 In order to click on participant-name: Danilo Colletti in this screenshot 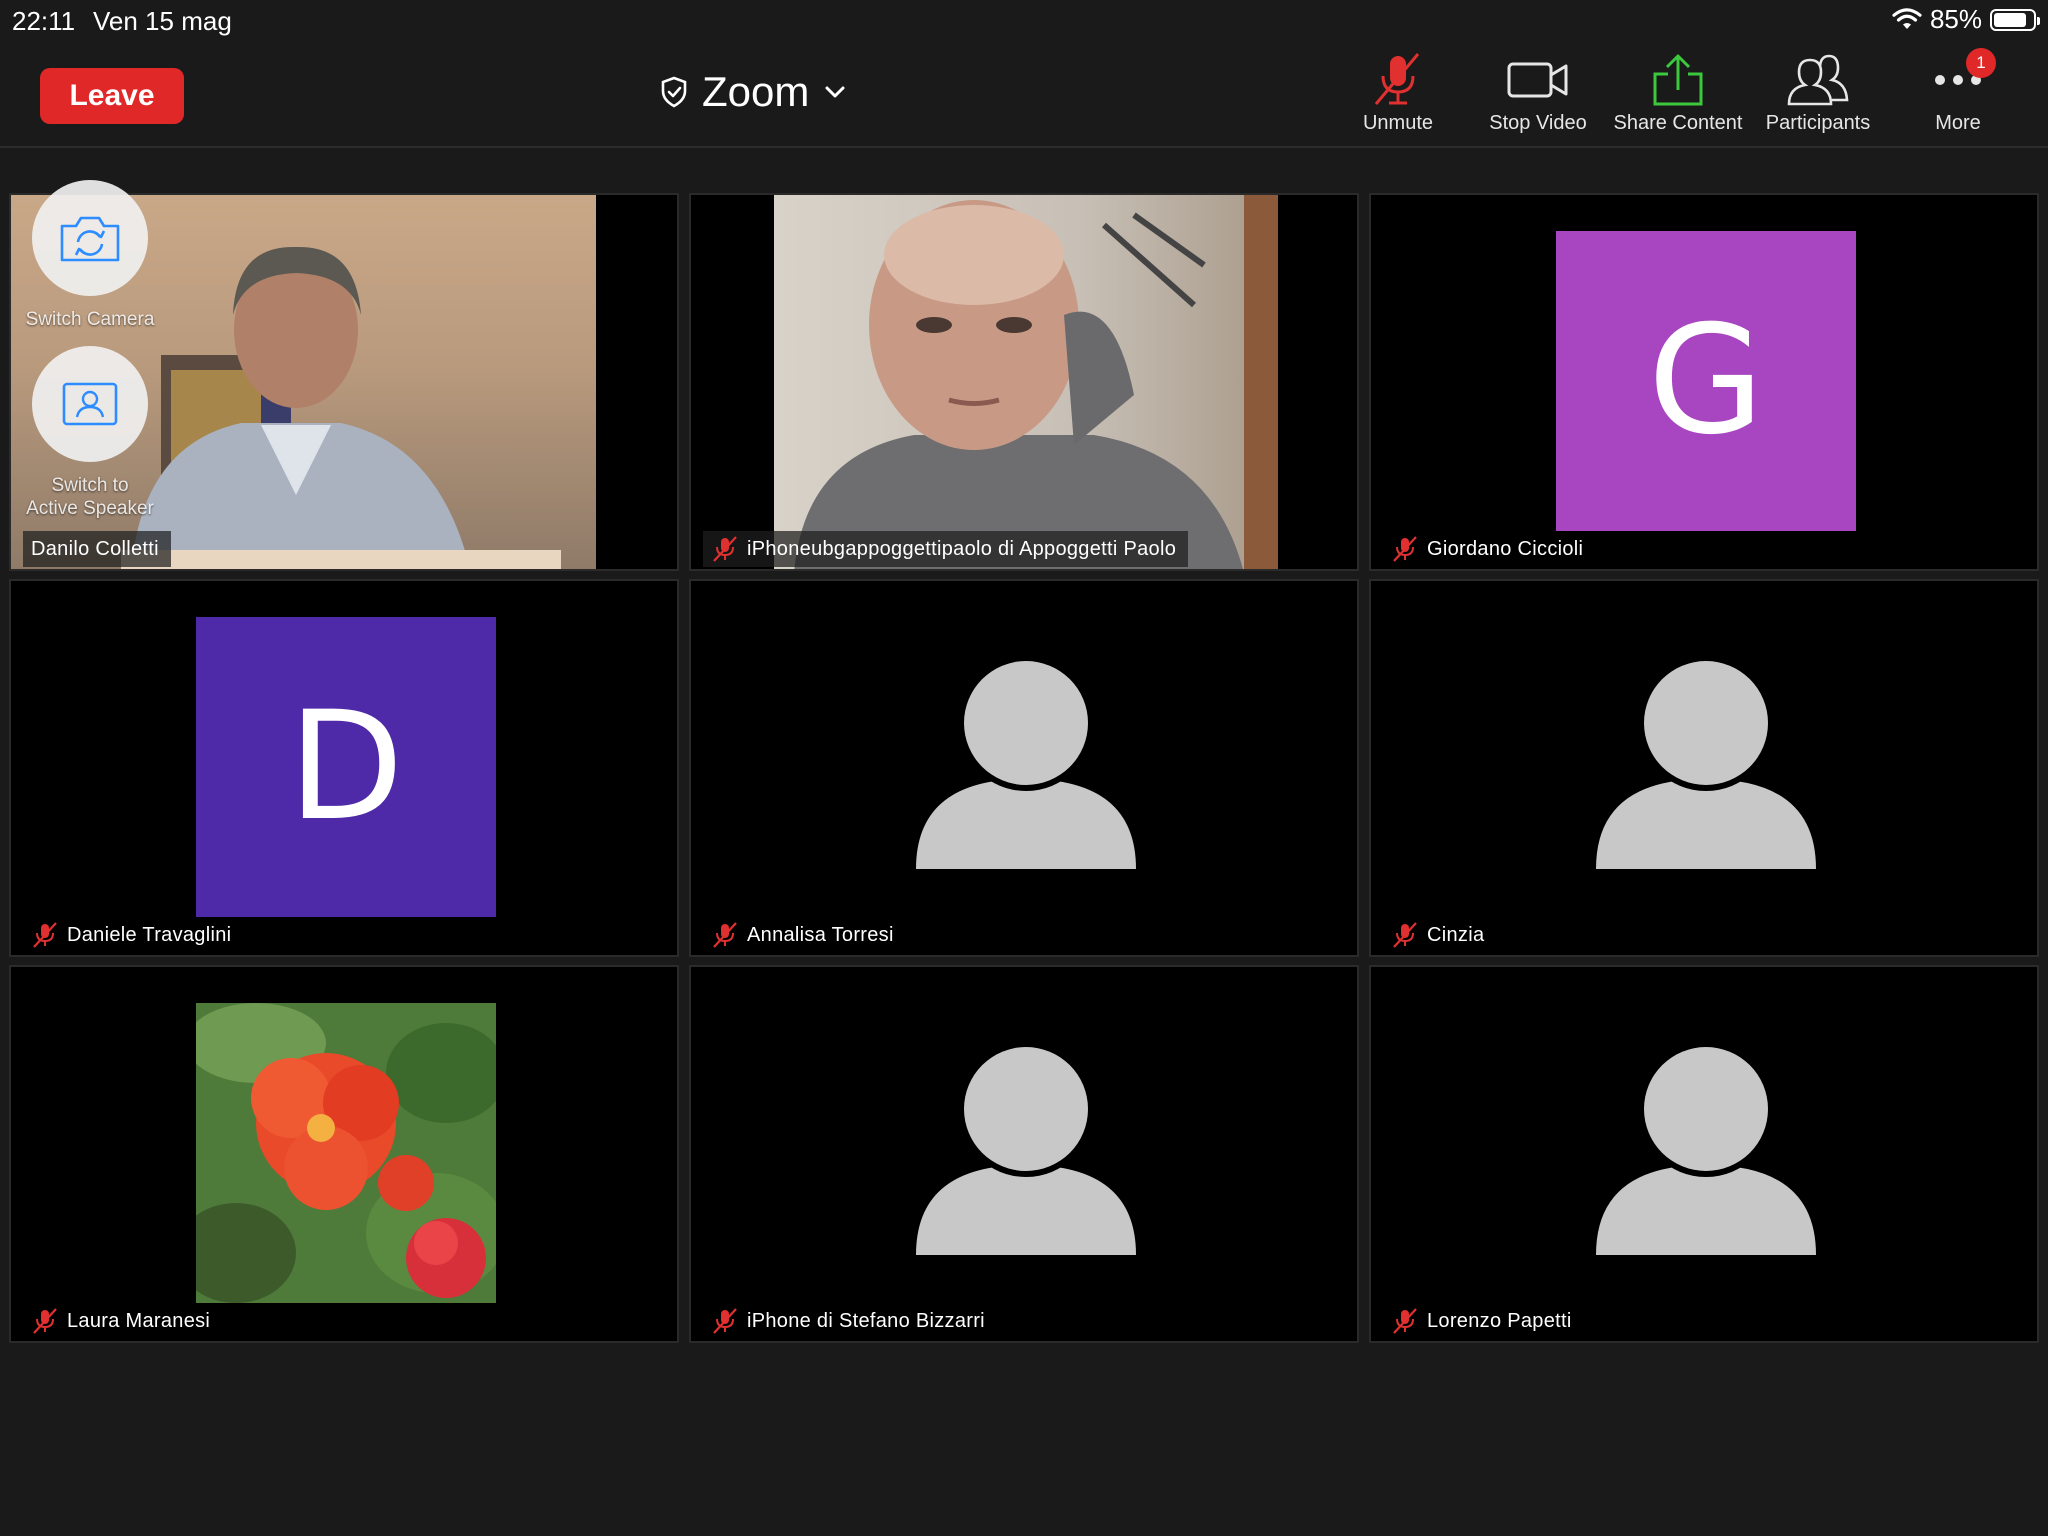, I will do `click(95, 548)`.